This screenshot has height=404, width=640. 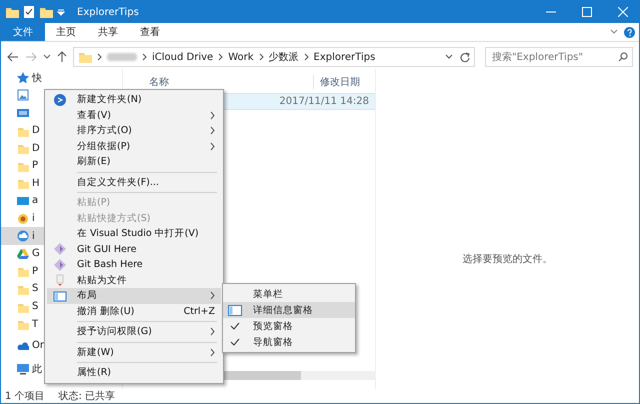 I want to click on preview-message: 选择要预览的文件。, so click(x=507, y=259).